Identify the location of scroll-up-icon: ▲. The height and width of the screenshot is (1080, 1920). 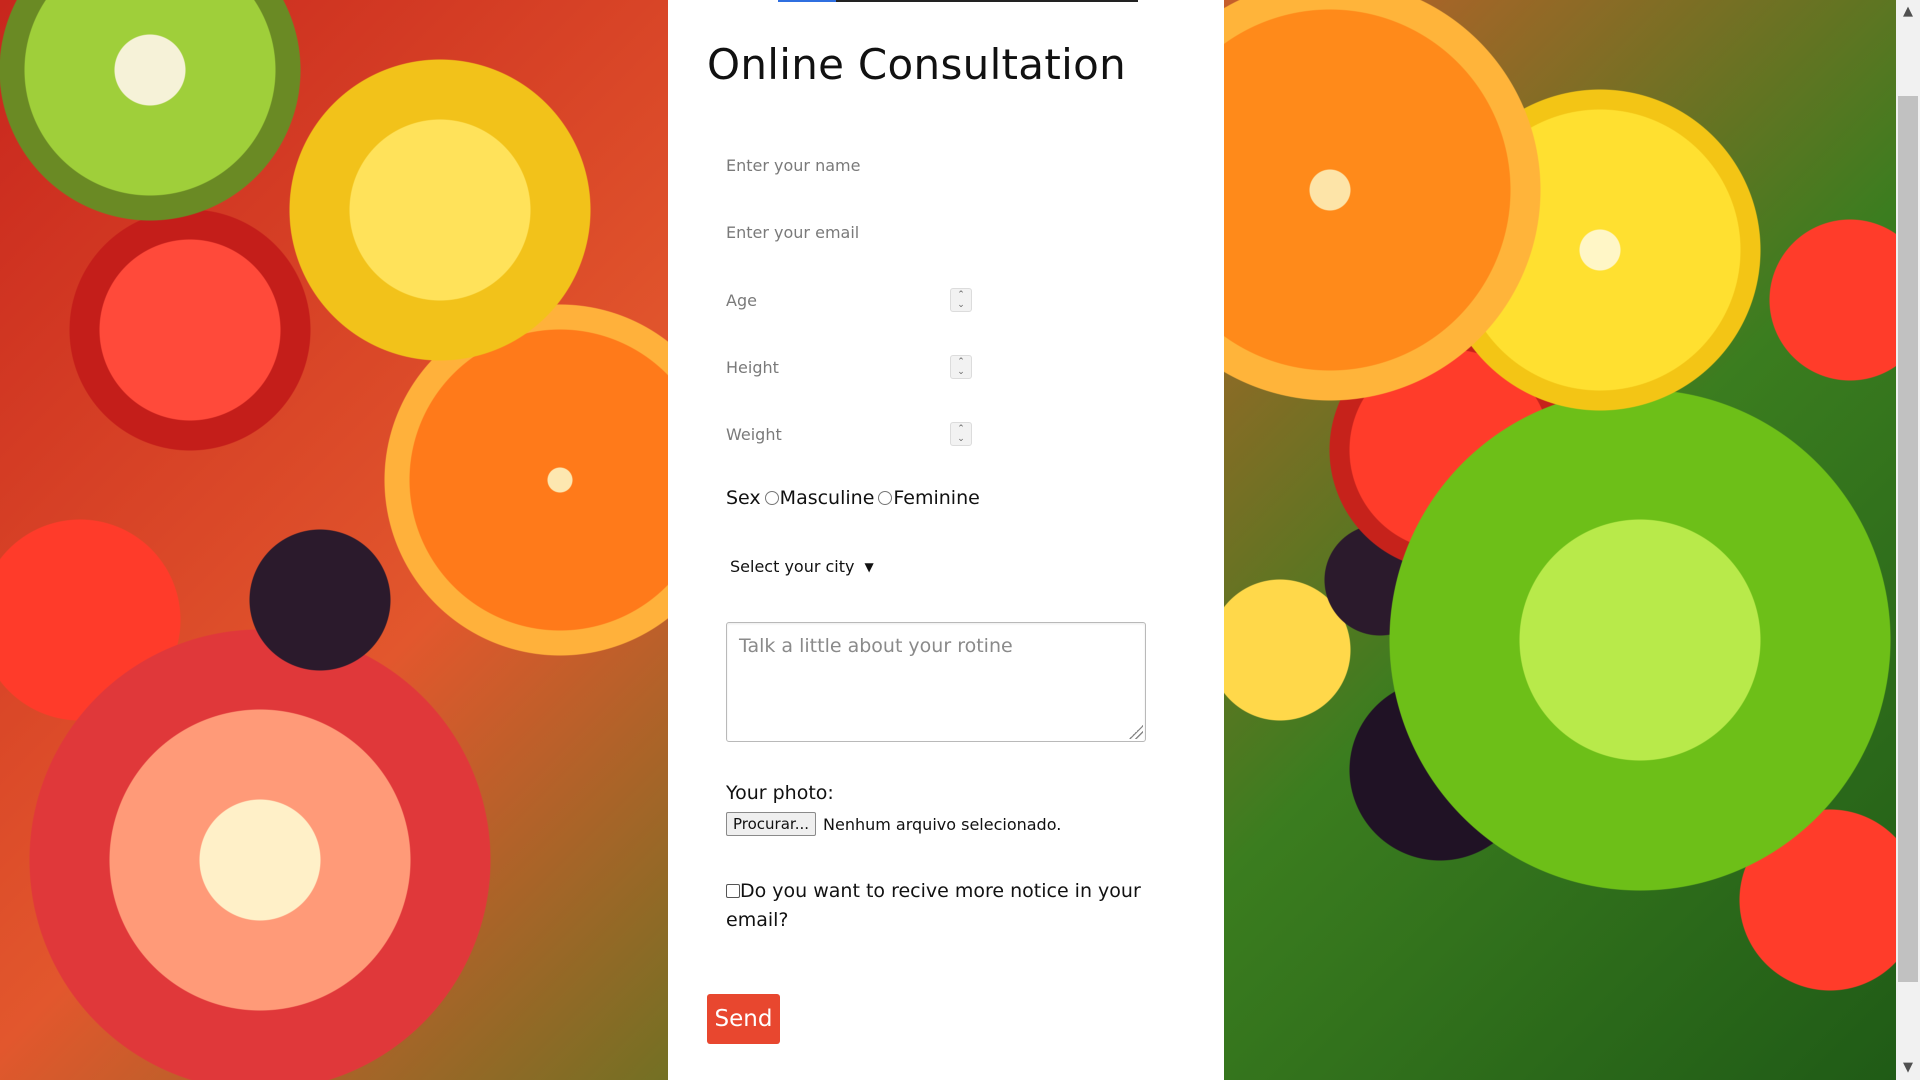
(1908, 12).